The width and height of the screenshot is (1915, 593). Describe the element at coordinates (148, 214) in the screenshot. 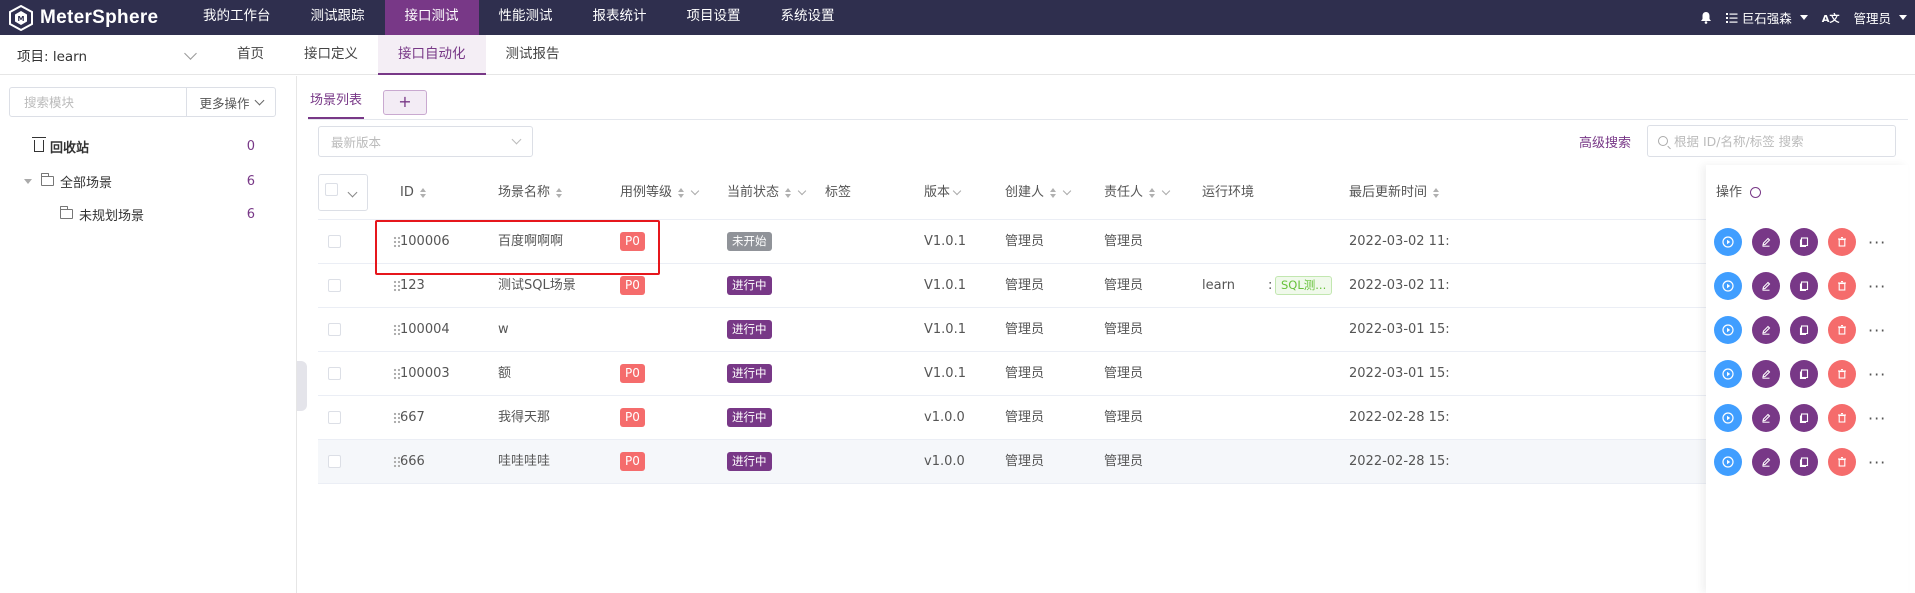

I see `tree-item-unplanned-scenes: 未规划场景 6` at that location.